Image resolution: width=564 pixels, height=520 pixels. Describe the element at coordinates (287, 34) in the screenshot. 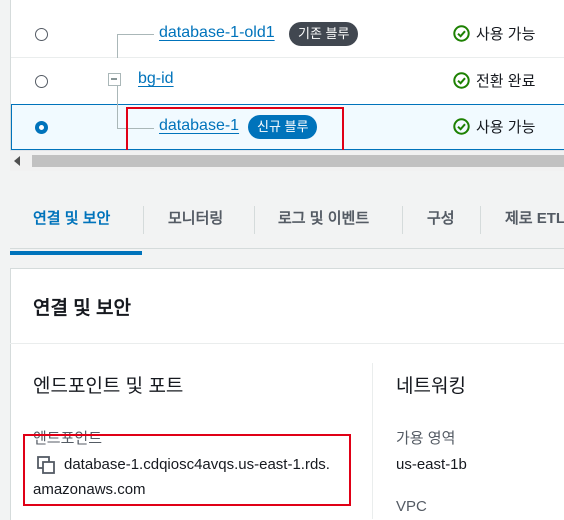

I see `table-row: database-1-old1 기존 블루 사용 가능` at that location.